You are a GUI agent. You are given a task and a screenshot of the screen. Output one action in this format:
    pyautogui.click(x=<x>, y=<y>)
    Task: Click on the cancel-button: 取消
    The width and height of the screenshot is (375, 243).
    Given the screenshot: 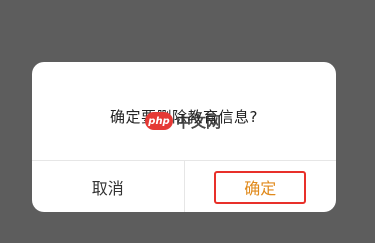 What is the action you would take?
    pyautogui.click(x=108, y=186)
    